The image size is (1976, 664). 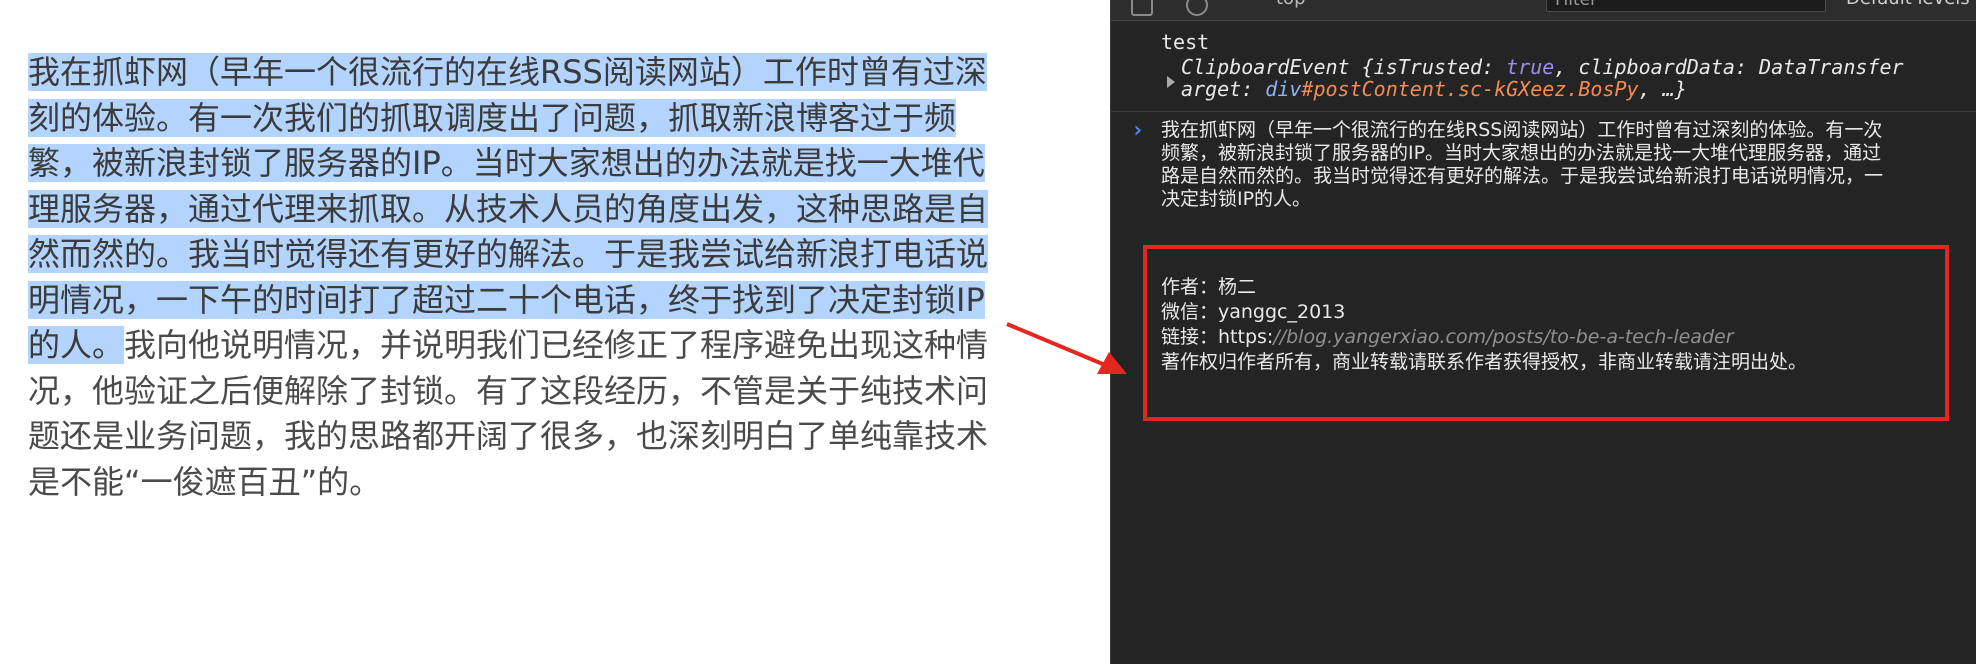 I want to click on output-line-4: 决定封锁IP的人。, so click(x=1236, y=199).